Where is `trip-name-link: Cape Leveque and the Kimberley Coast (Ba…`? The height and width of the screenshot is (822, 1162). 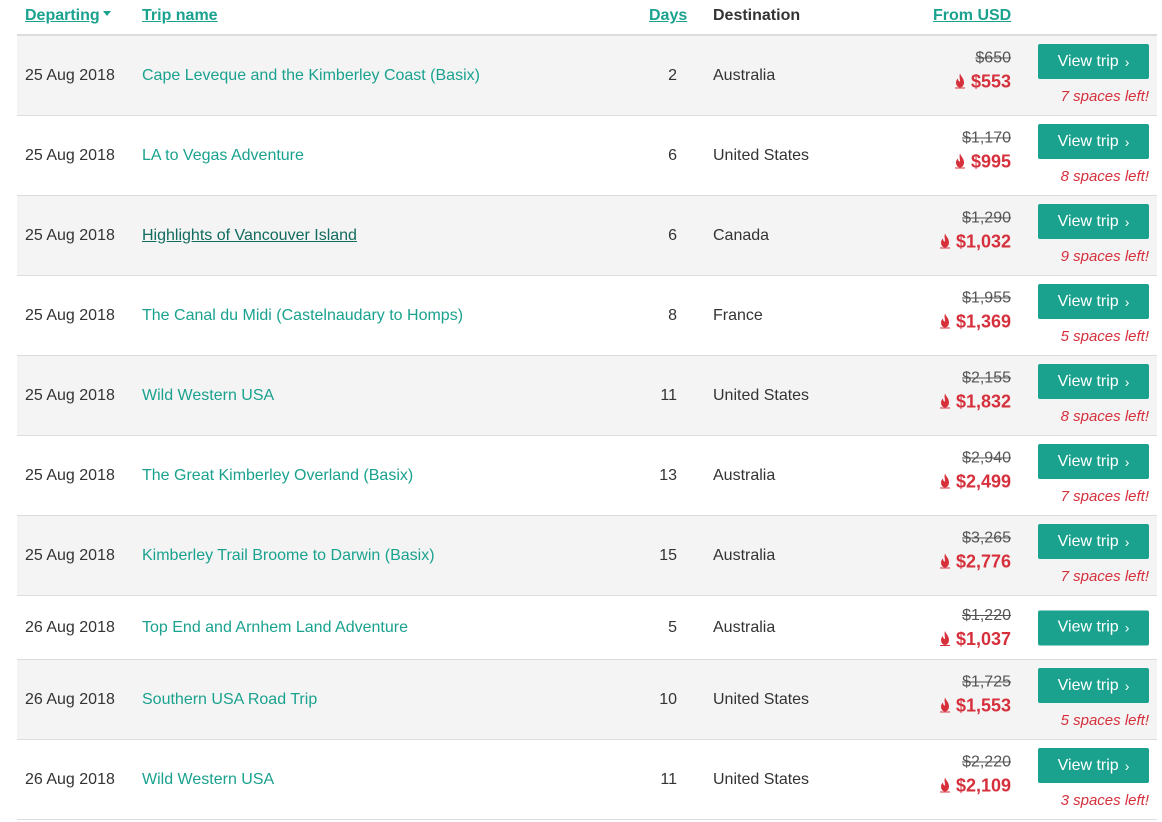 trip-name-link: Cape Leveque and the Kimberley Coast (Ba… is located at coordinates (311, 76).